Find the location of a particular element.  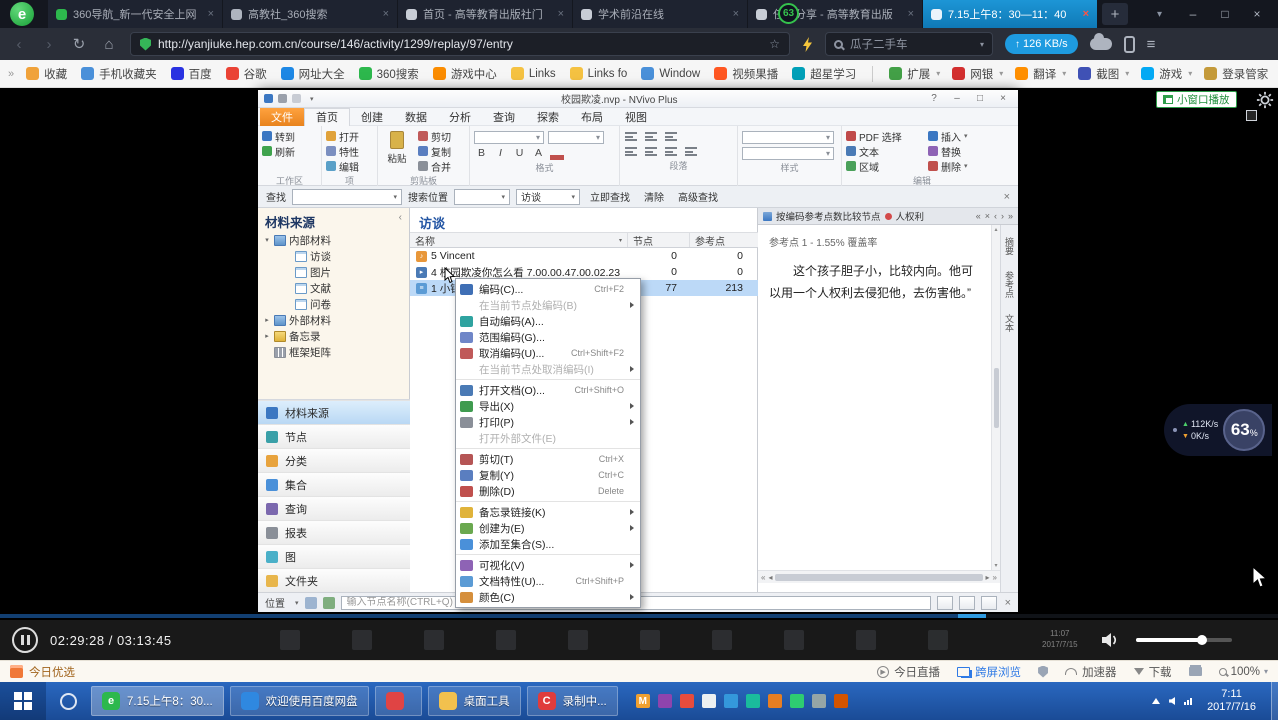

bookmark-item: 手机收藏夹 is located at coordinates (119, 74).